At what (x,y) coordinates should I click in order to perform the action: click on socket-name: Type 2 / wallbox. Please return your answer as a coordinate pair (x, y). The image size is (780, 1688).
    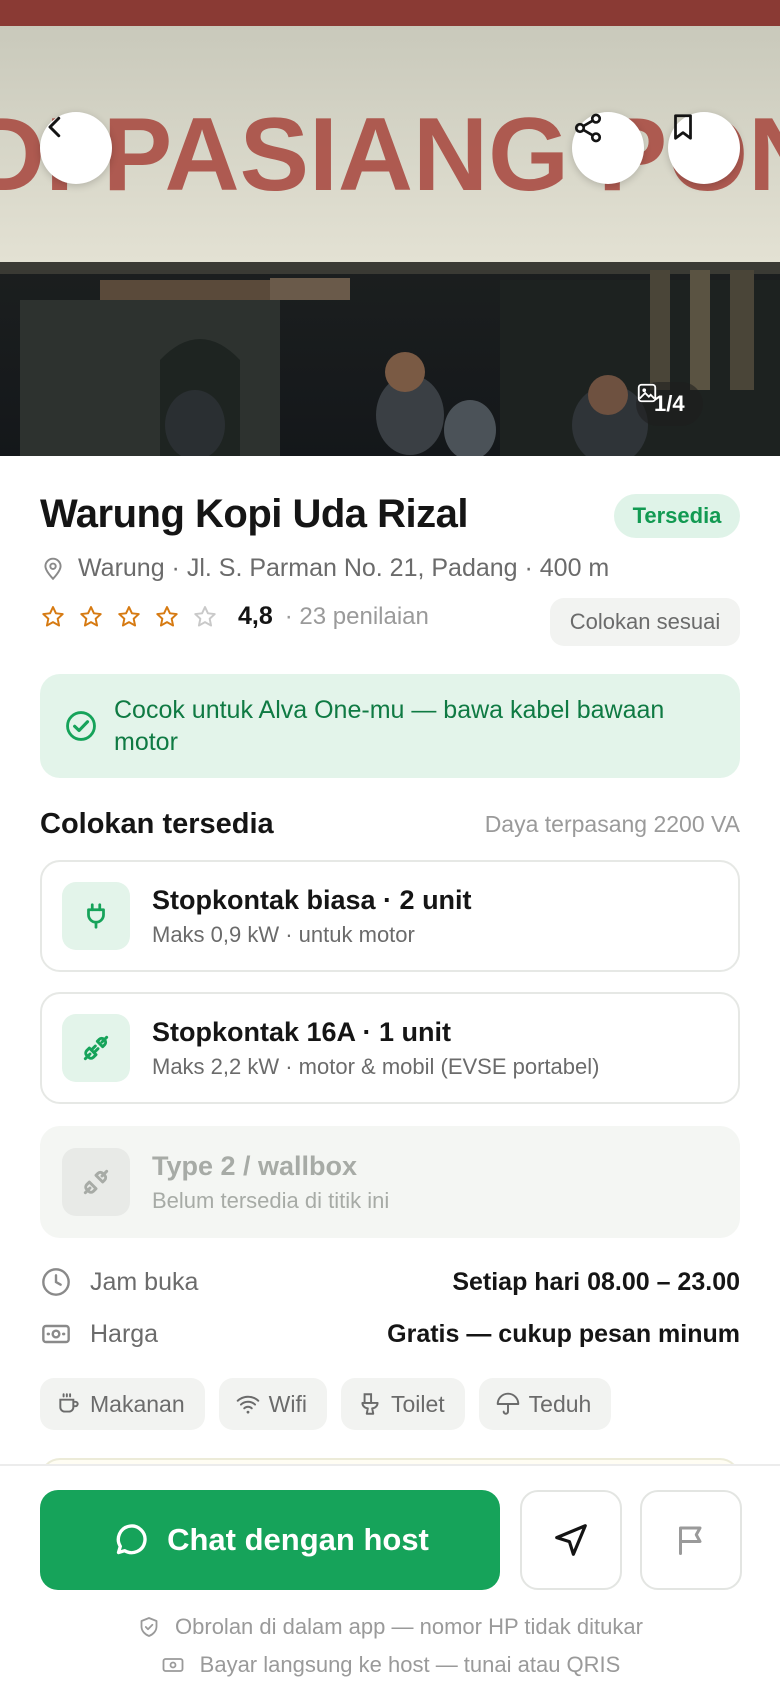
    Looking at the image, I should click on (255, 1165).